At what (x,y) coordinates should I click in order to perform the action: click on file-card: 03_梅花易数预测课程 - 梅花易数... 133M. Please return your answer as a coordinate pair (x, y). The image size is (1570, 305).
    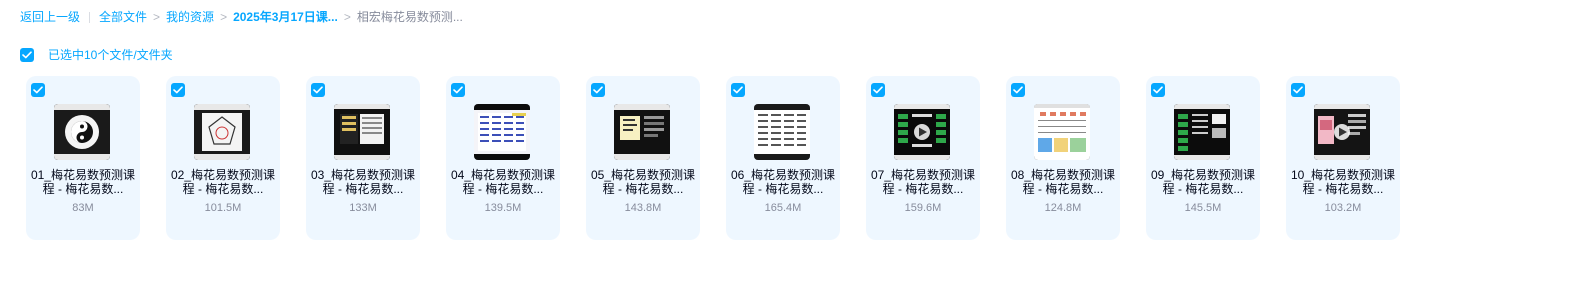
    Looking at the image, I should click on (363, 158).